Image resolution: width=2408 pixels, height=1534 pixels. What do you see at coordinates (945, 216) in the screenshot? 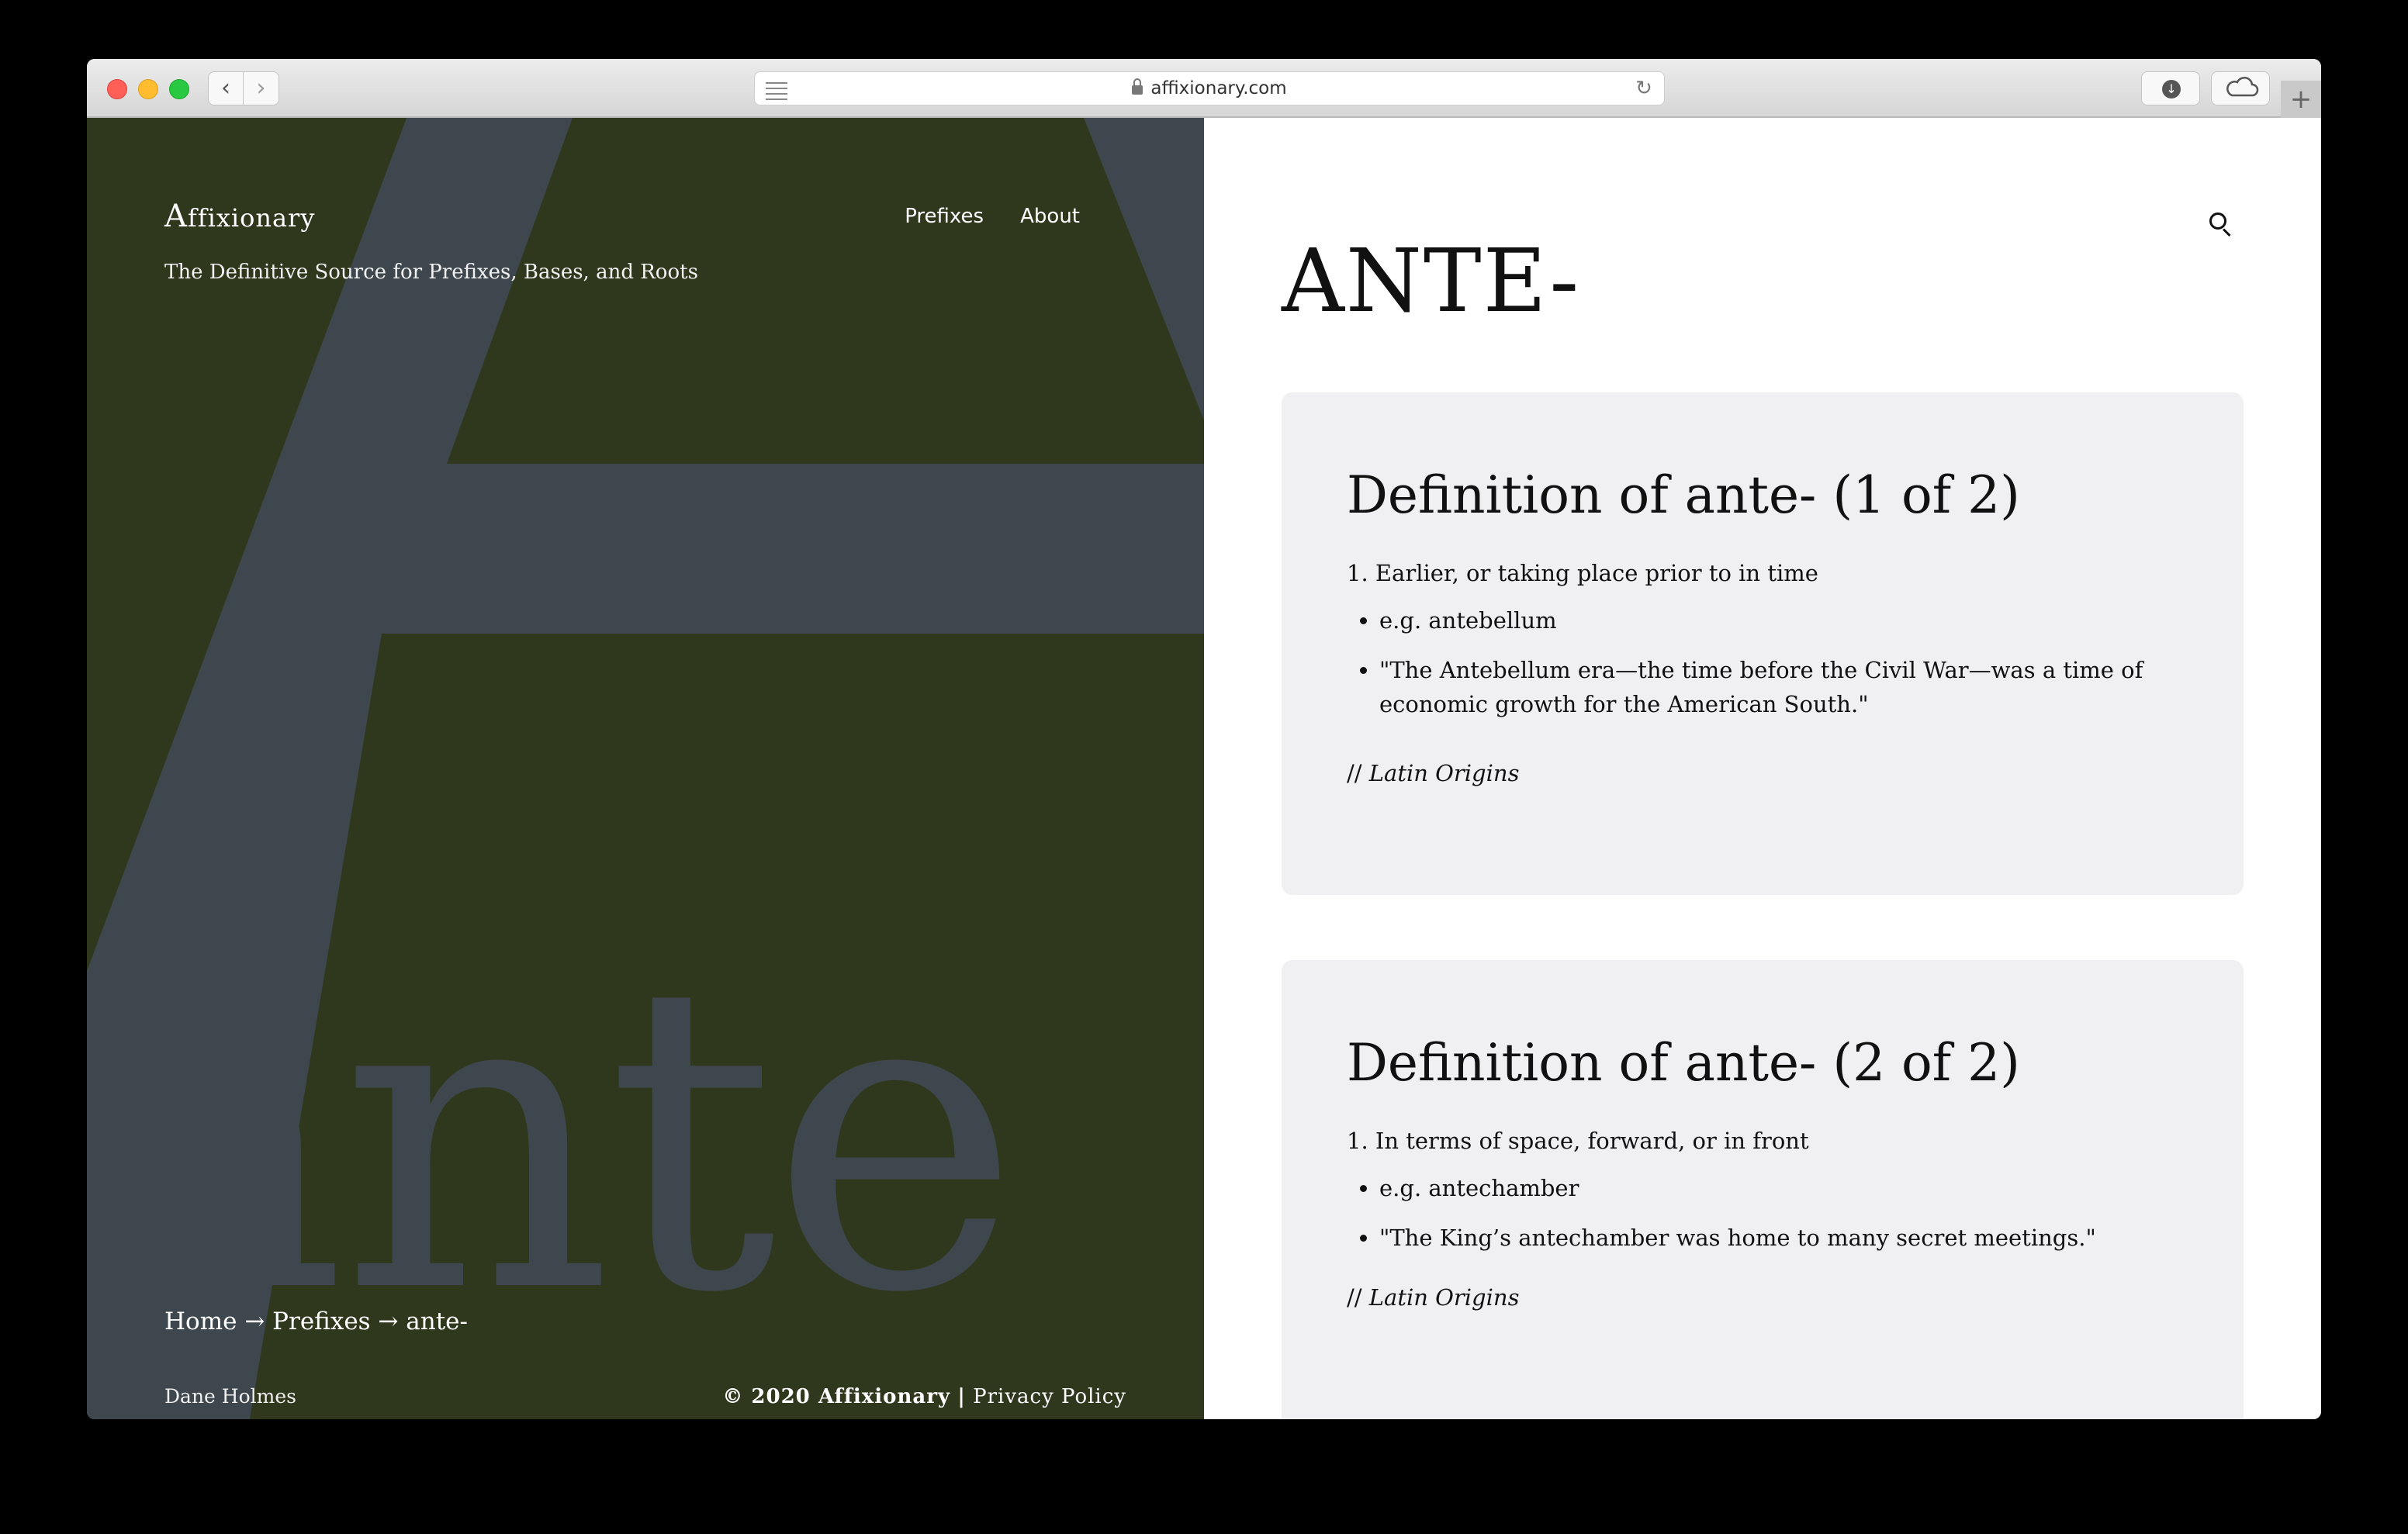
I see `nav-link-prefixes: Prefixes` at bounding box center [945, 216].